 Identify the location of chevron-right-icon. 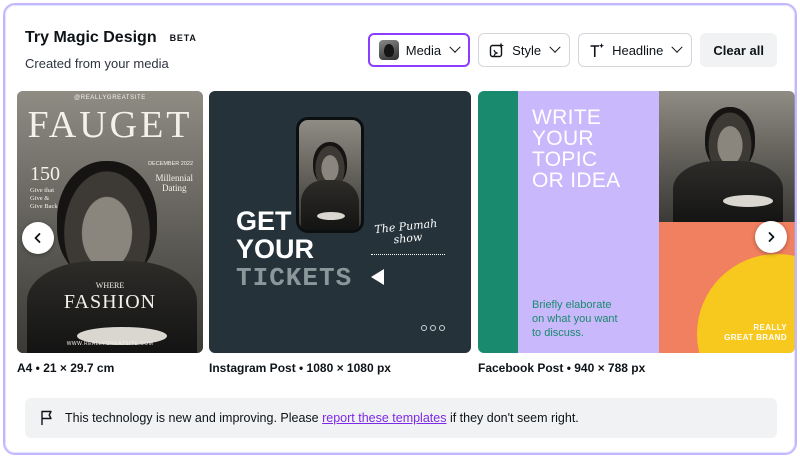
(771, 237).